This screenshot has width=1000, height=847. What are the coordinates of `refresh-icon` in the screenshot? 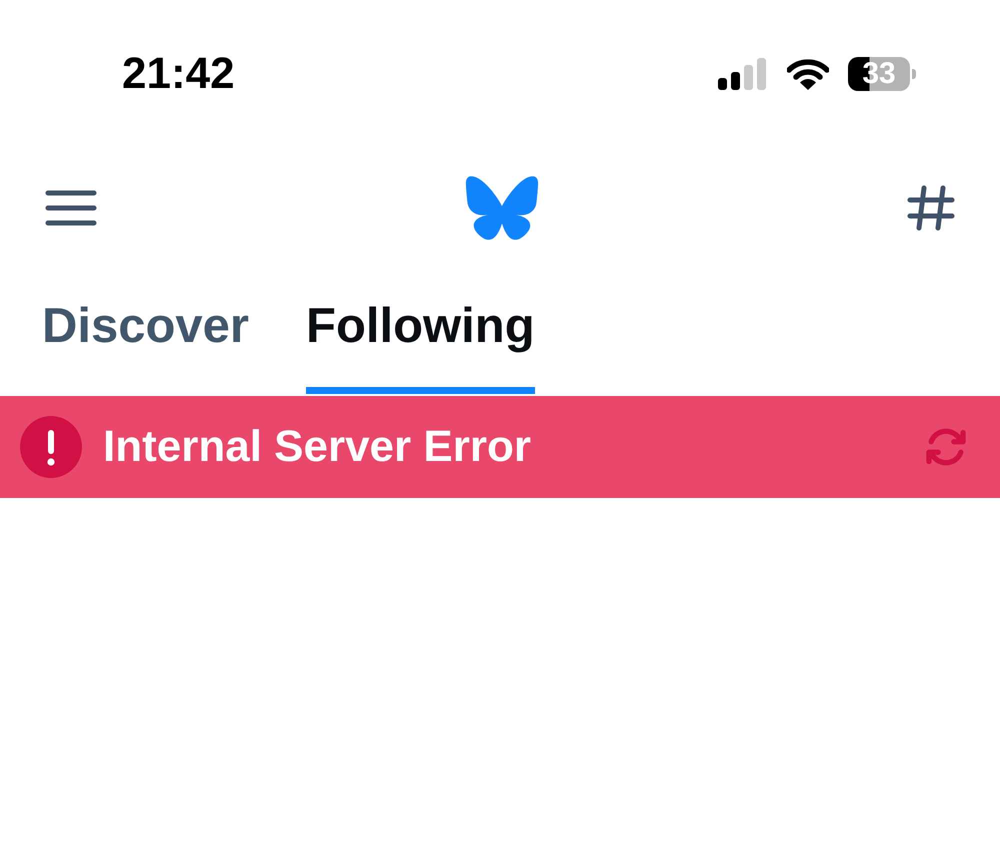 It's located at (946, 447).